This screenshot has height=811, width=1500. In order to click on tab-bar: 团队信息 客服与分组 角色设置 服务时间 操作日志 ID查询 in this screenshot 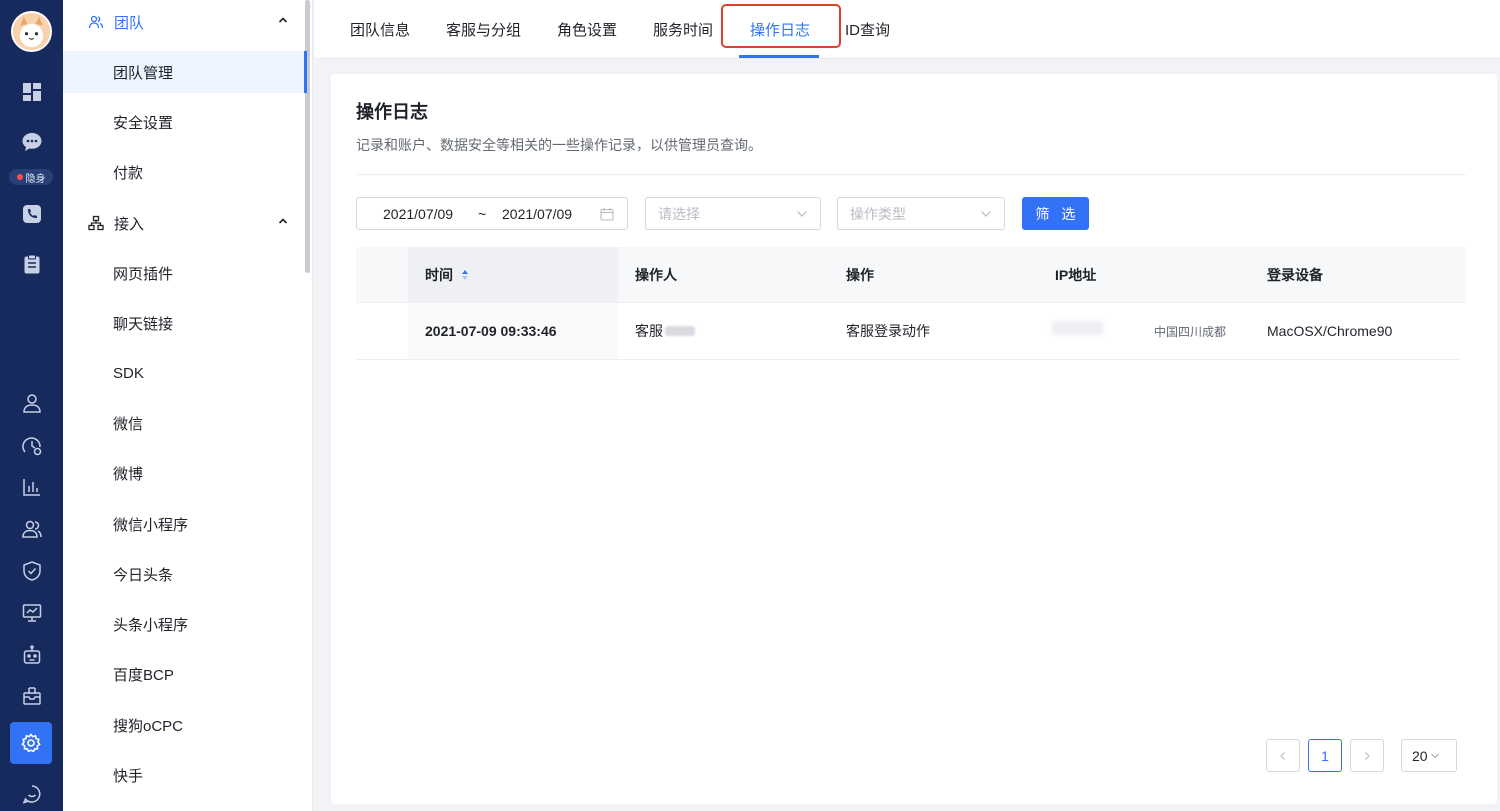, I will do `click(907, 29)`.